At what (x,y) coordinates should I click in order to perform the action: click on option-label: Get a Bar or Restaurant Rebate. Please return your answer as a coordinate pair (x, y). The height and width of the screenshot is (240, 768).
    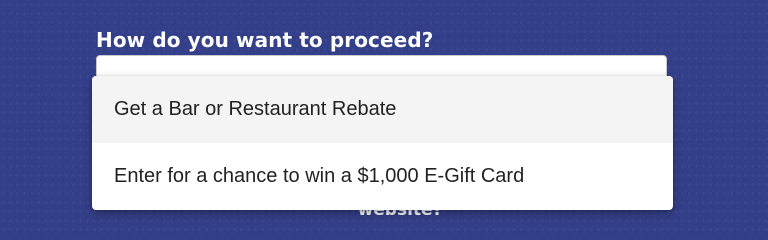
    Looking at the image, I should click on (255, 109).